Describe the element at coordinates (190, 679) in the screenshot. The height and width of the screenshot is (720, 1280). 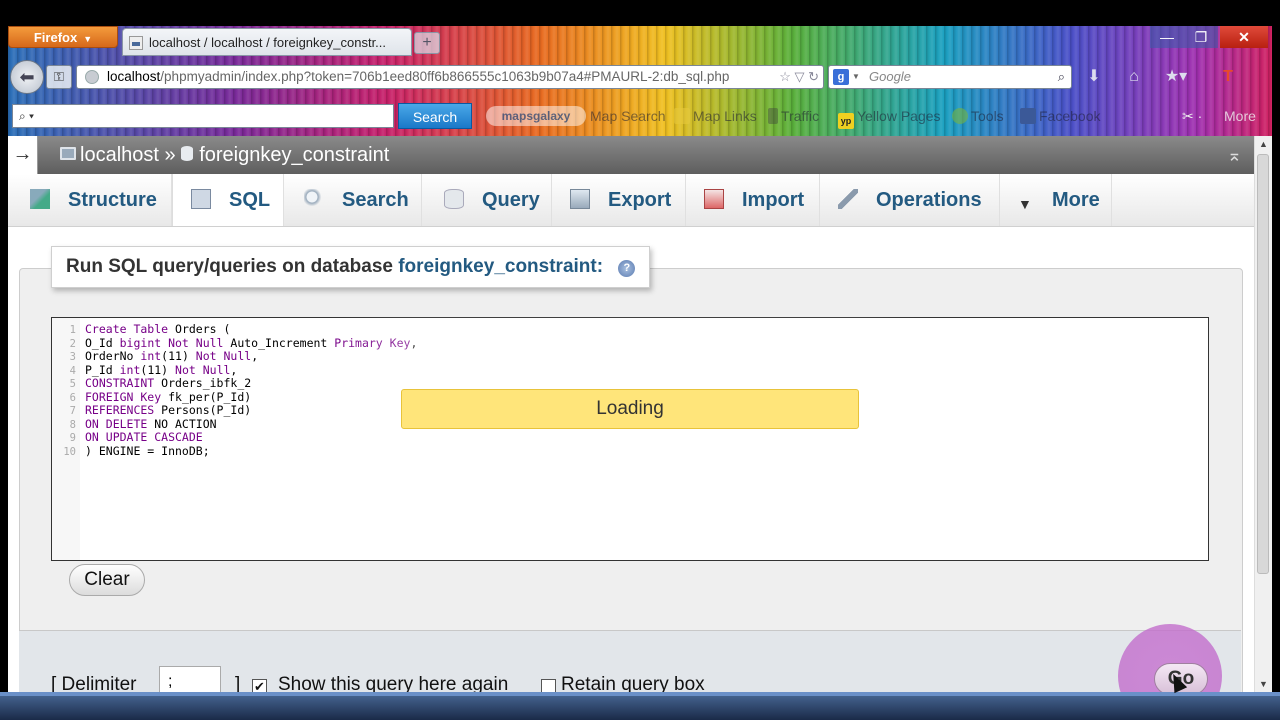
I see `delimiter-input: ;` at that location.